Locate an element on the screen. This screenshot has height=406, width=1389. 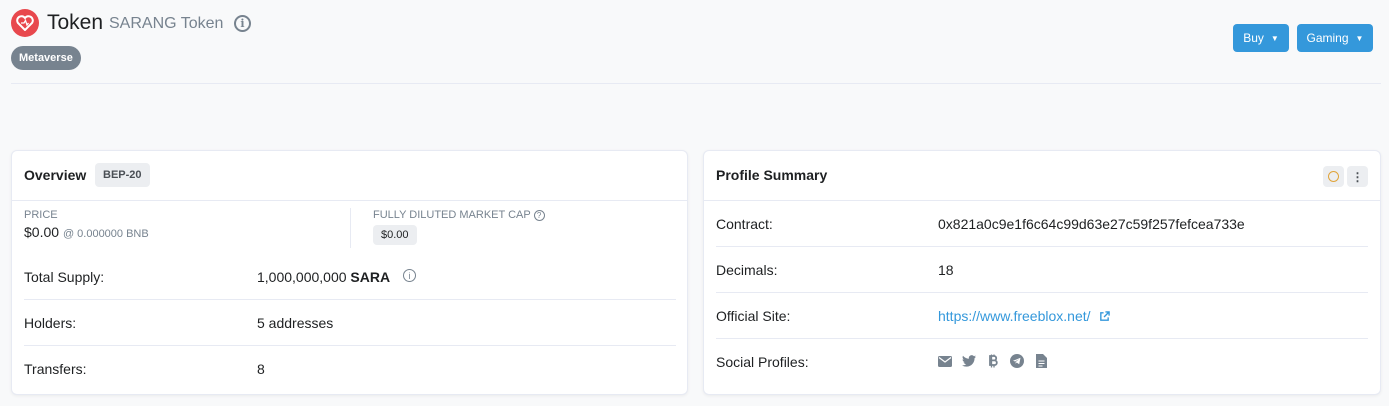
buy-button: Buy ▼ is located at coordinates (1261, 38).